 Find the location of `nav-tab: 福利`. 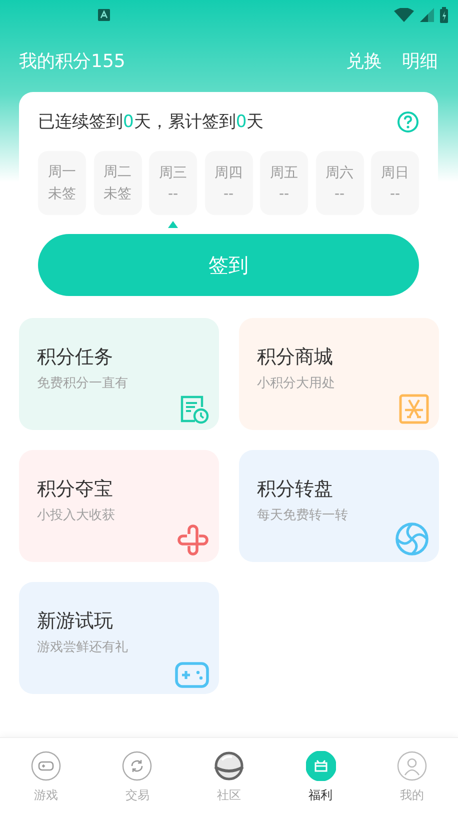

nav-tab: 福利 is located at coordinates (320, 776).